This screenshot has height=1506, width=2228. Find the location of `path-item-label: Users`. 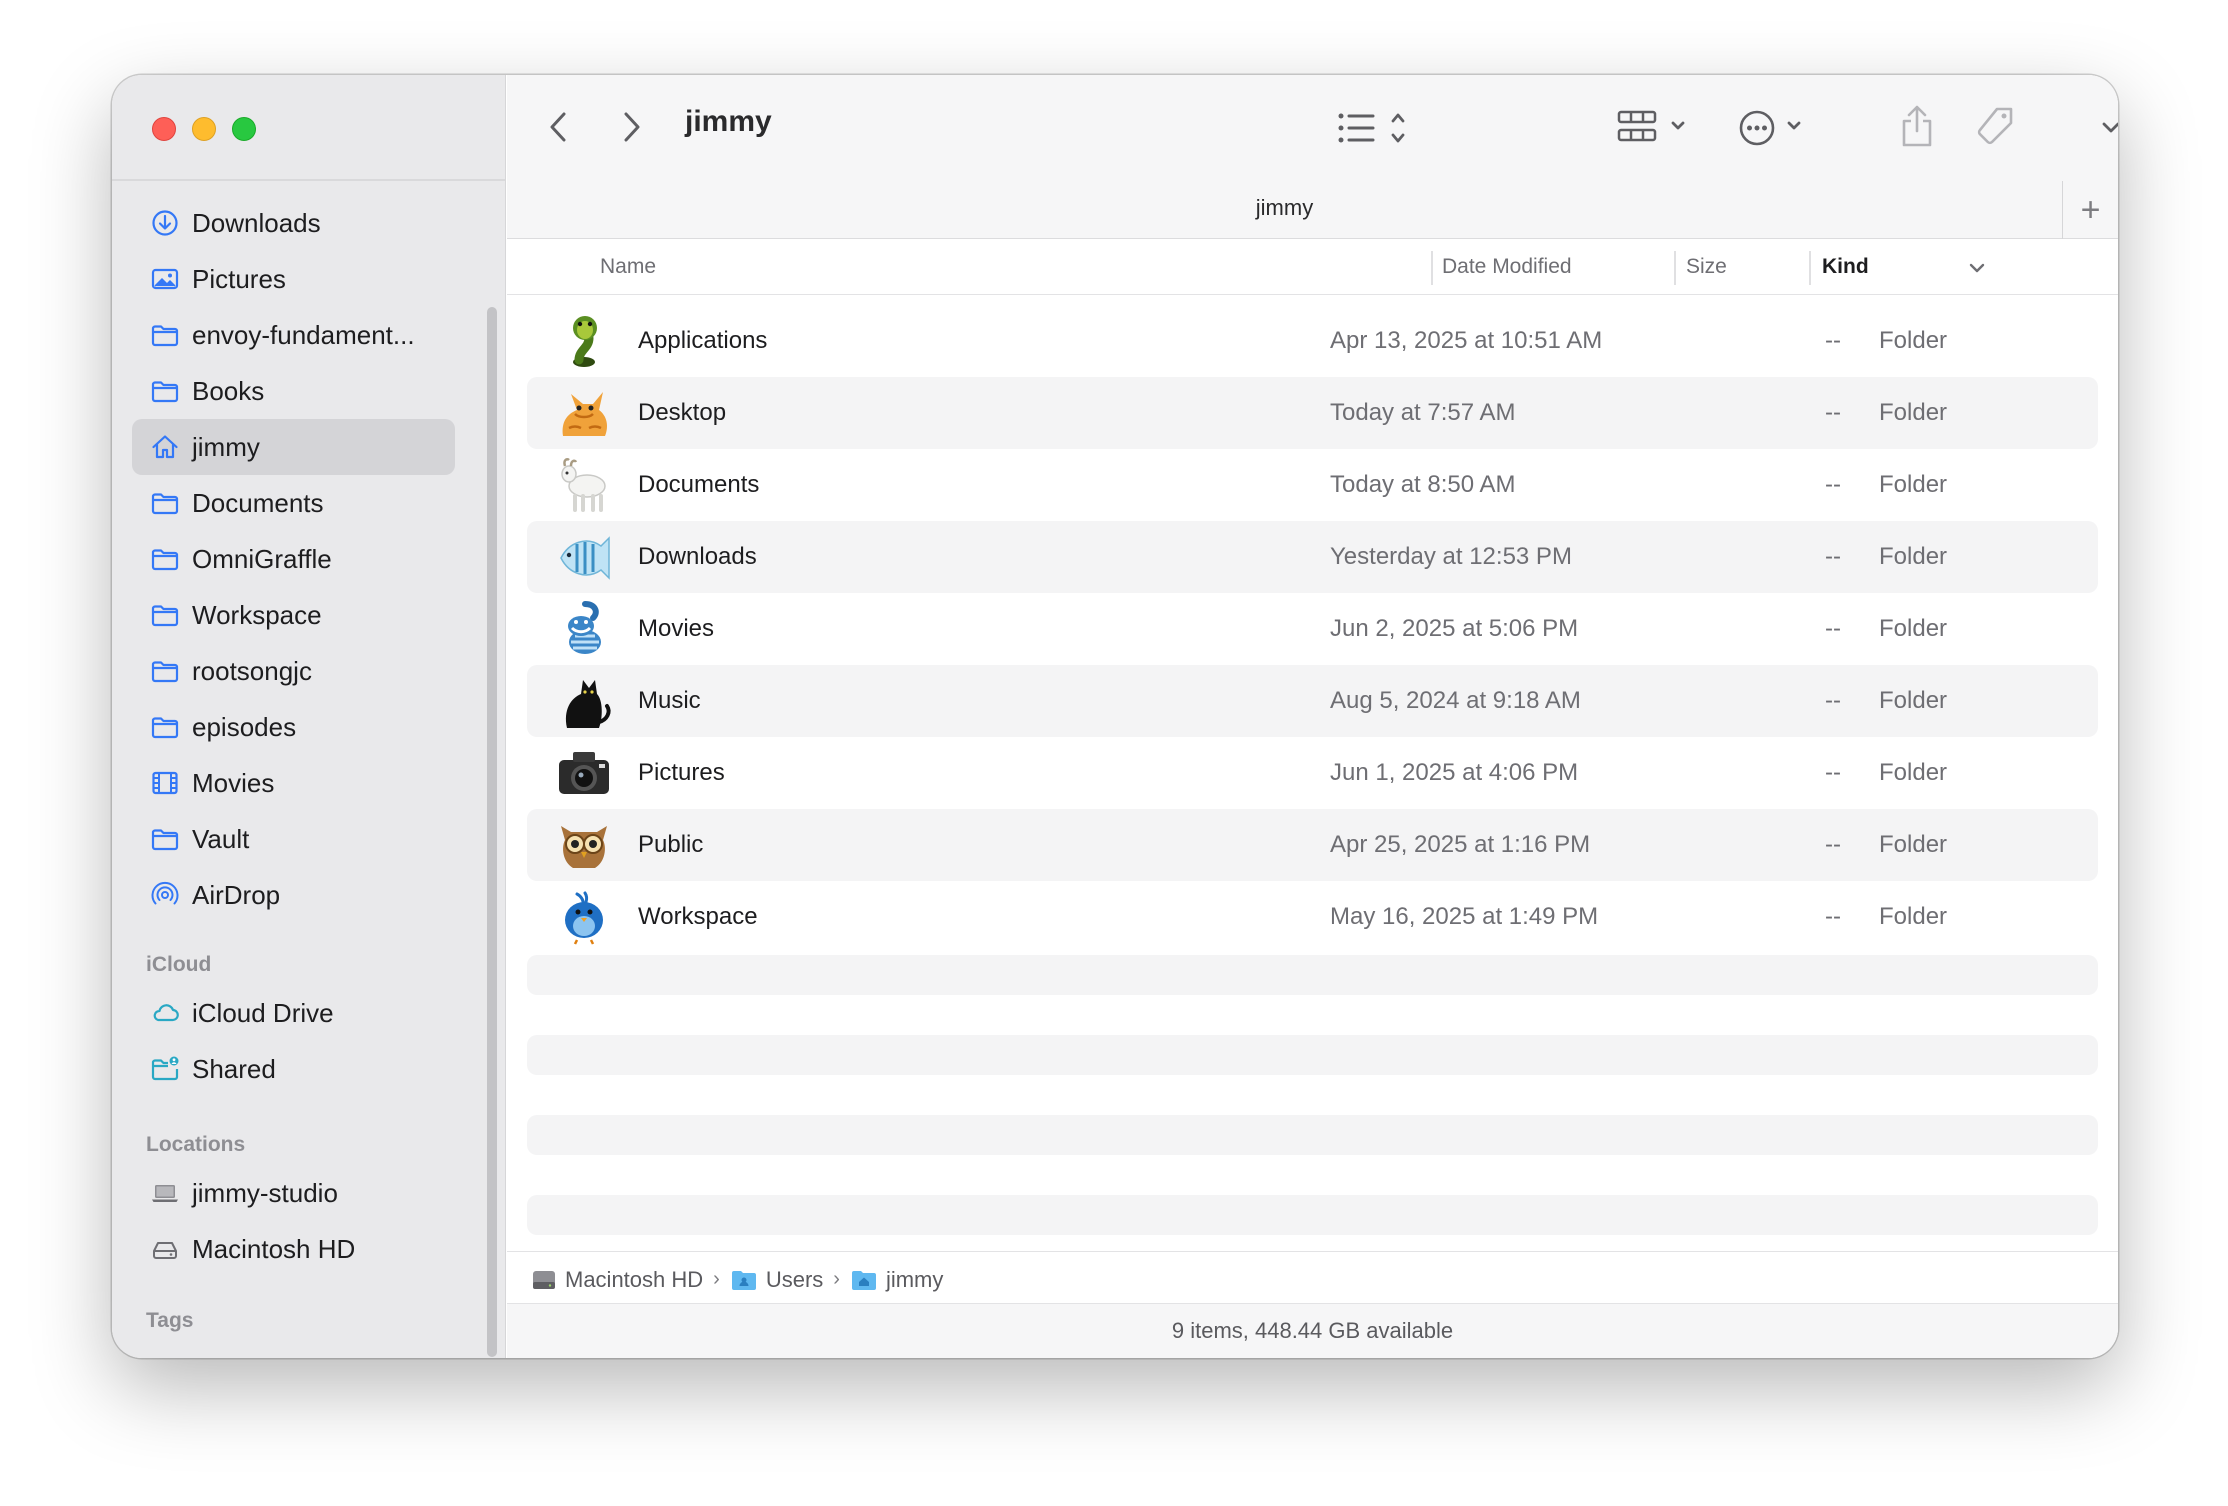

path-item-label: Users is located at coordinates (794, 1279).